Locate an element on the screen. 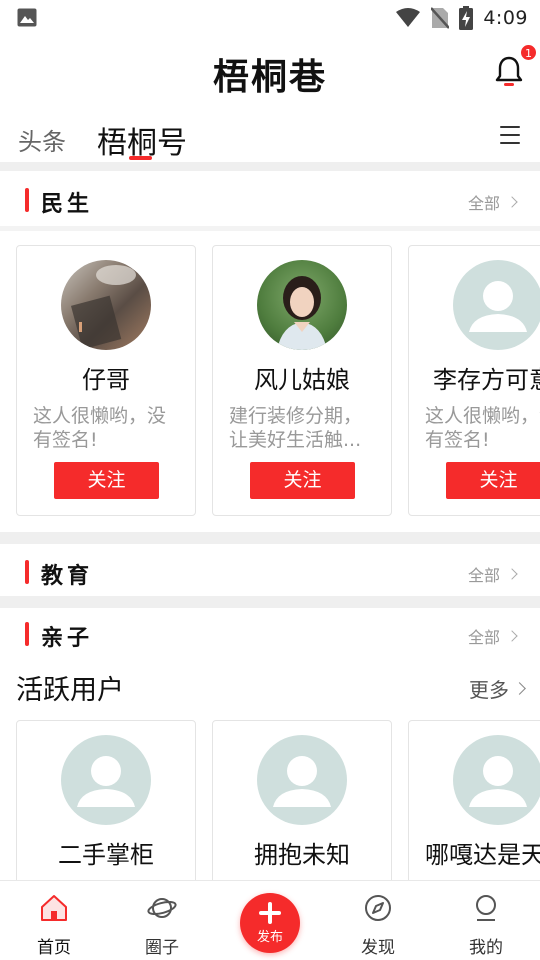  user-card: 拥抱未知 is located at coordinates (302, 800).